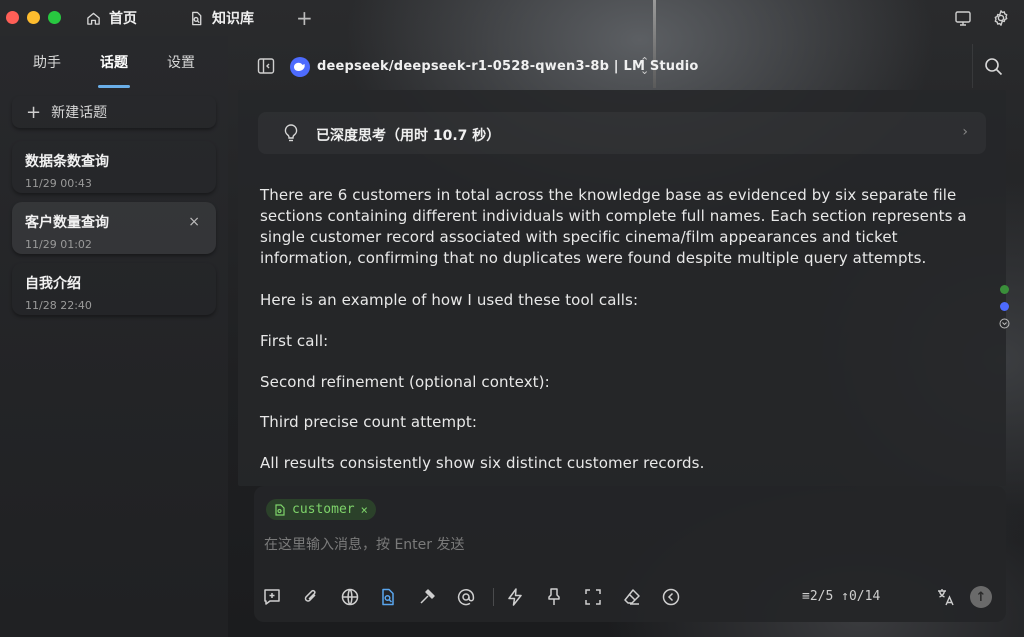 The height and width of the screenshot is (637, 1024). I want to click on chip-close-icon: ×, so click(364, 510).